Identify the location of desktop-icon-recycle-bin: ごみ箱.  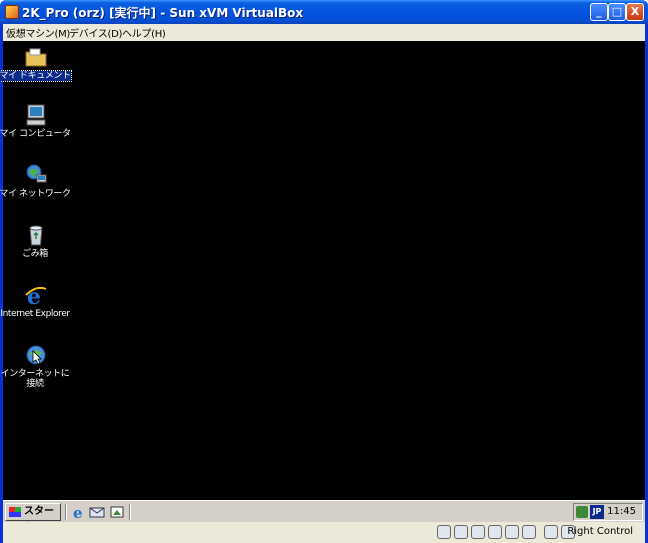
(35, 249).